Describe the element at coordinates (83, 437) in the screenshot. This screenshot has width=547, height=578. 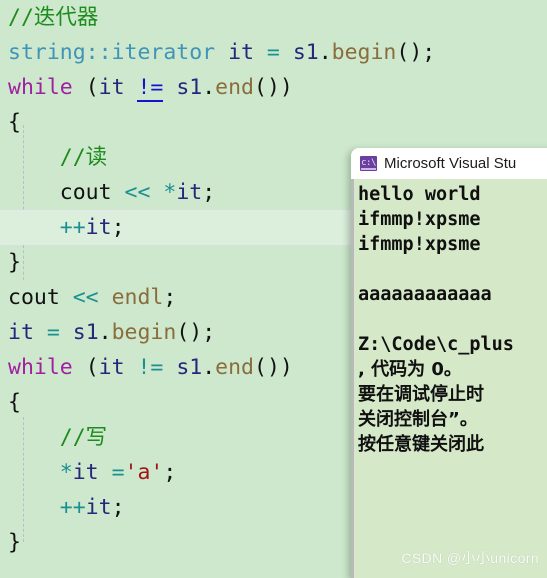
I see `comment-token: //写` at that location.